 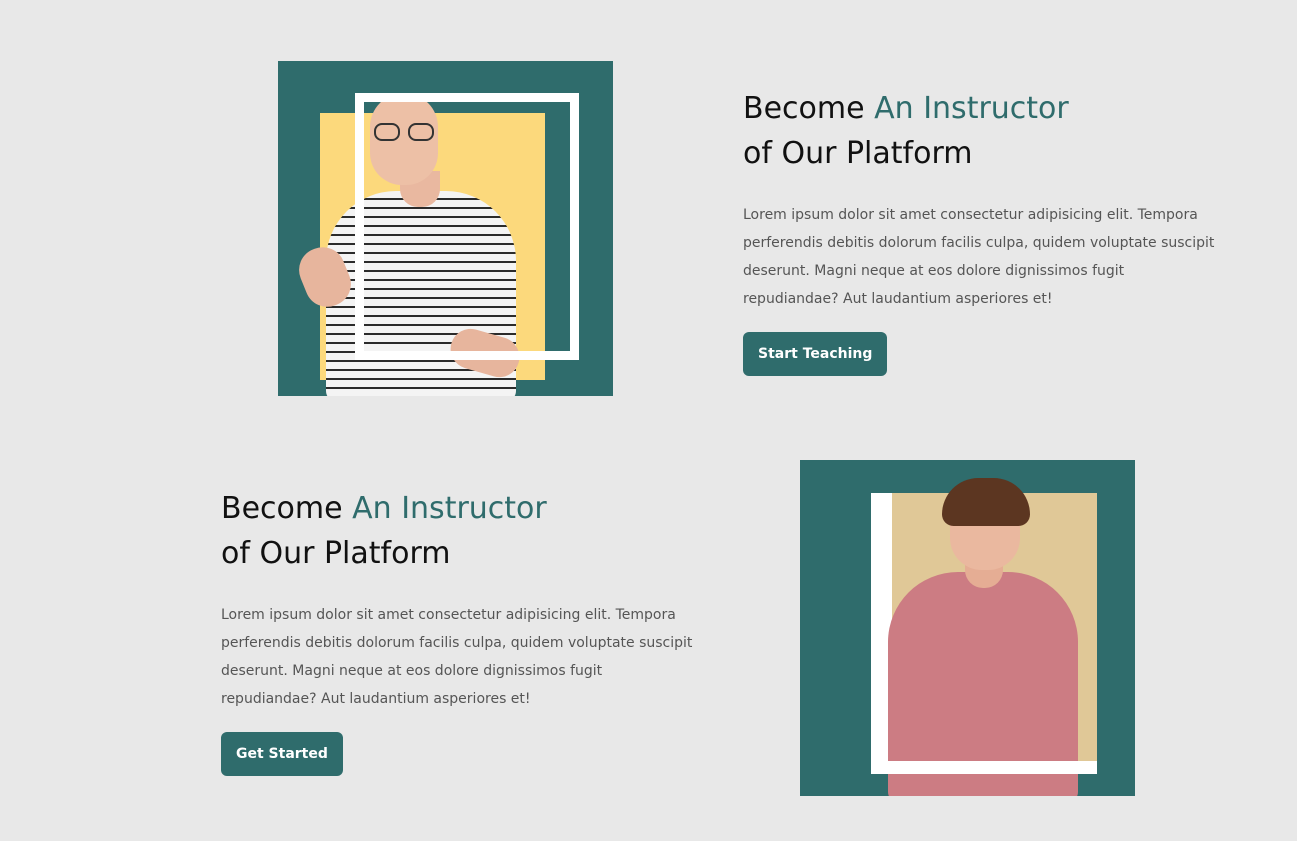 What do you see at coordinates (461, 531) in the screenshot?
I see `section-2-headline: Become An Instructor of Our Platform` at bounding box center [461, 531].